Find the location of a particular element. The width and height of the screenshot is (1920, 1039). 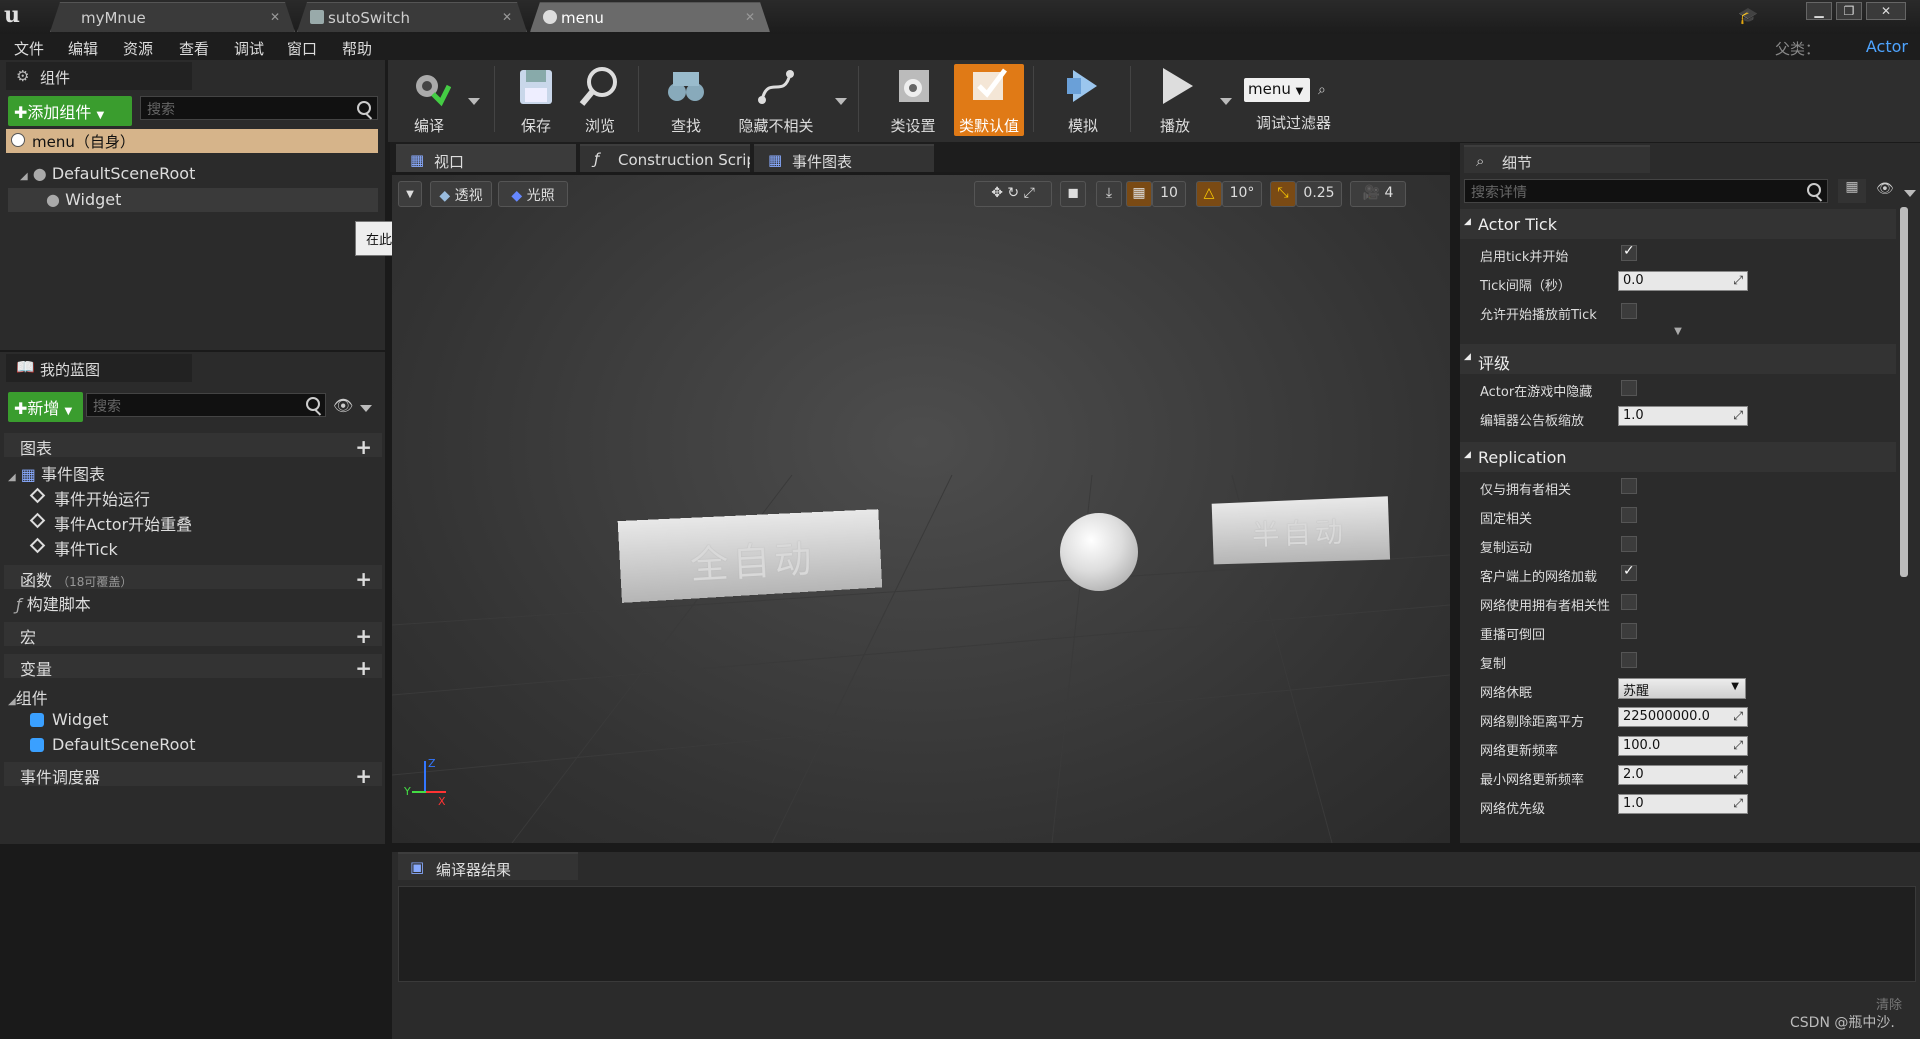

prop-number-field: 2.0 ⤢ is located at coordinates (1683, 775).